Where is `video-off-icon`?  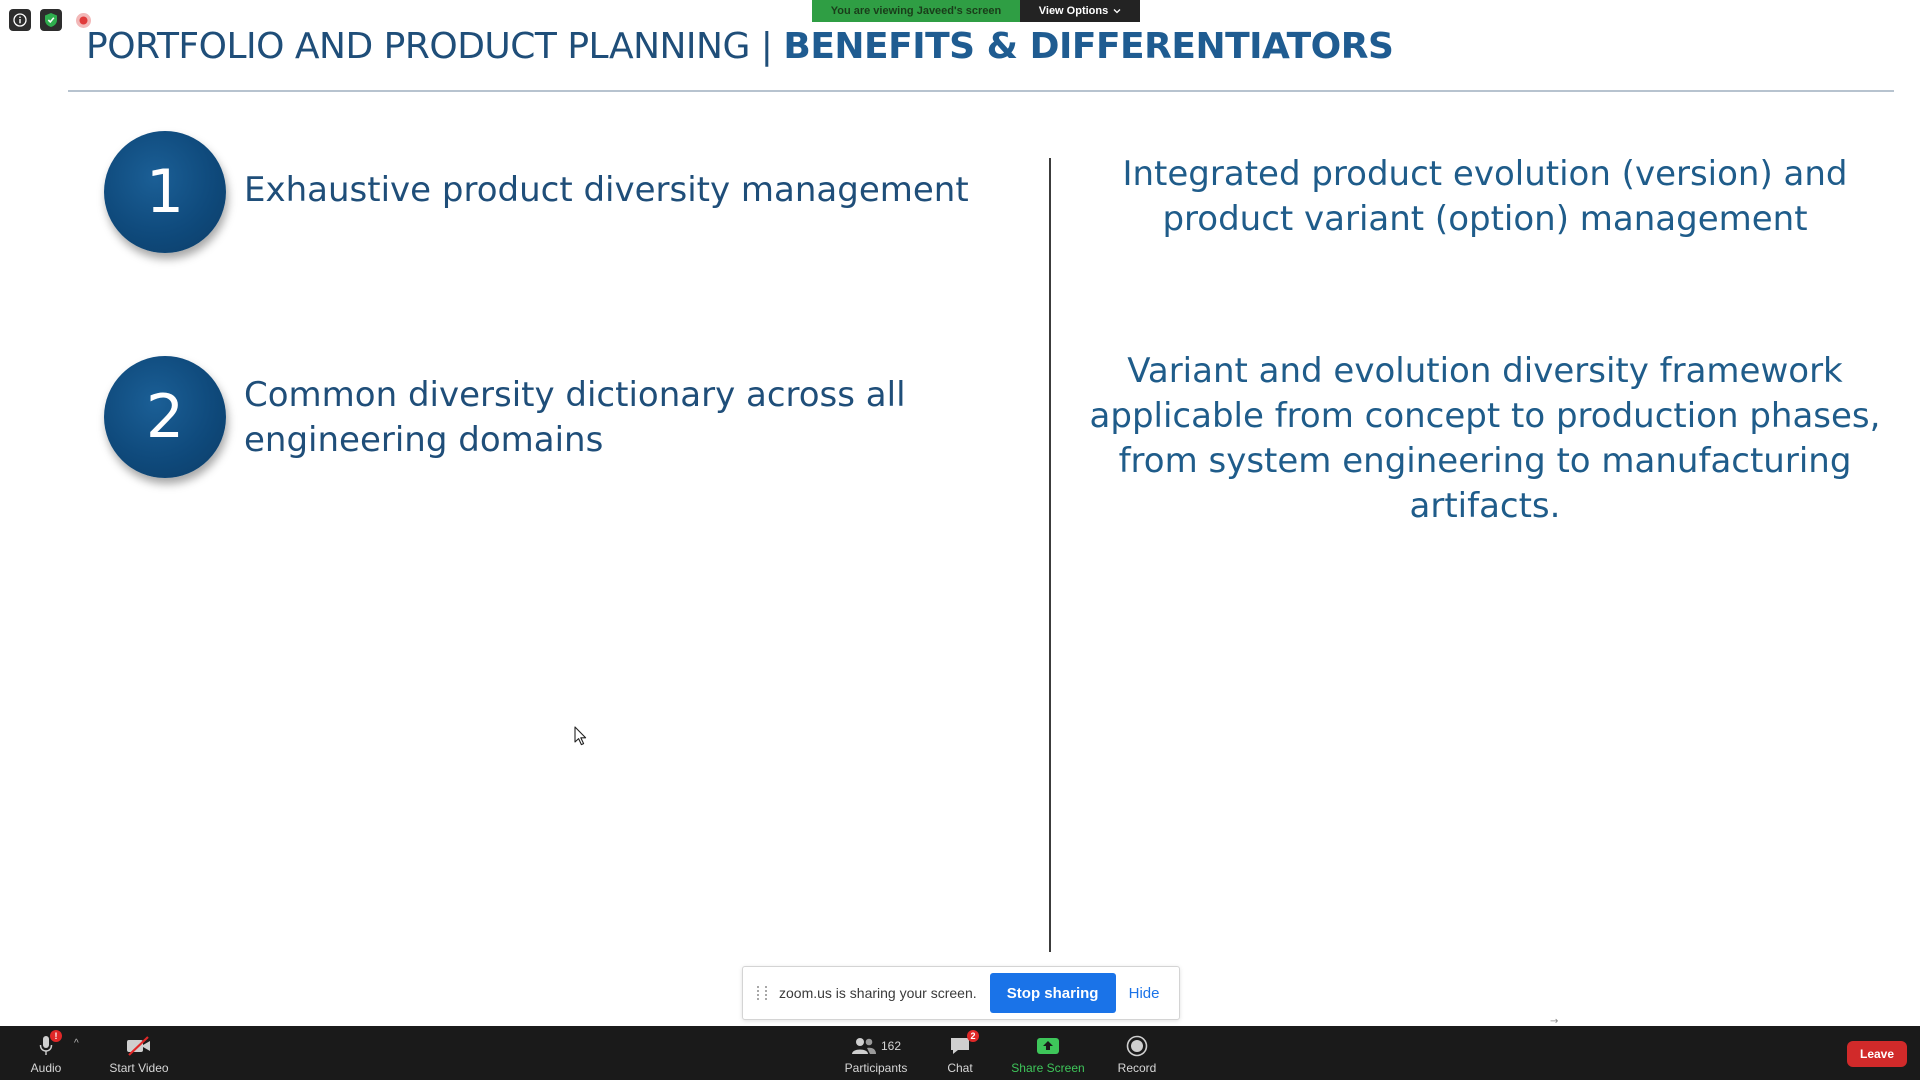 video-off-icon is located at coordinates (139, 1046).